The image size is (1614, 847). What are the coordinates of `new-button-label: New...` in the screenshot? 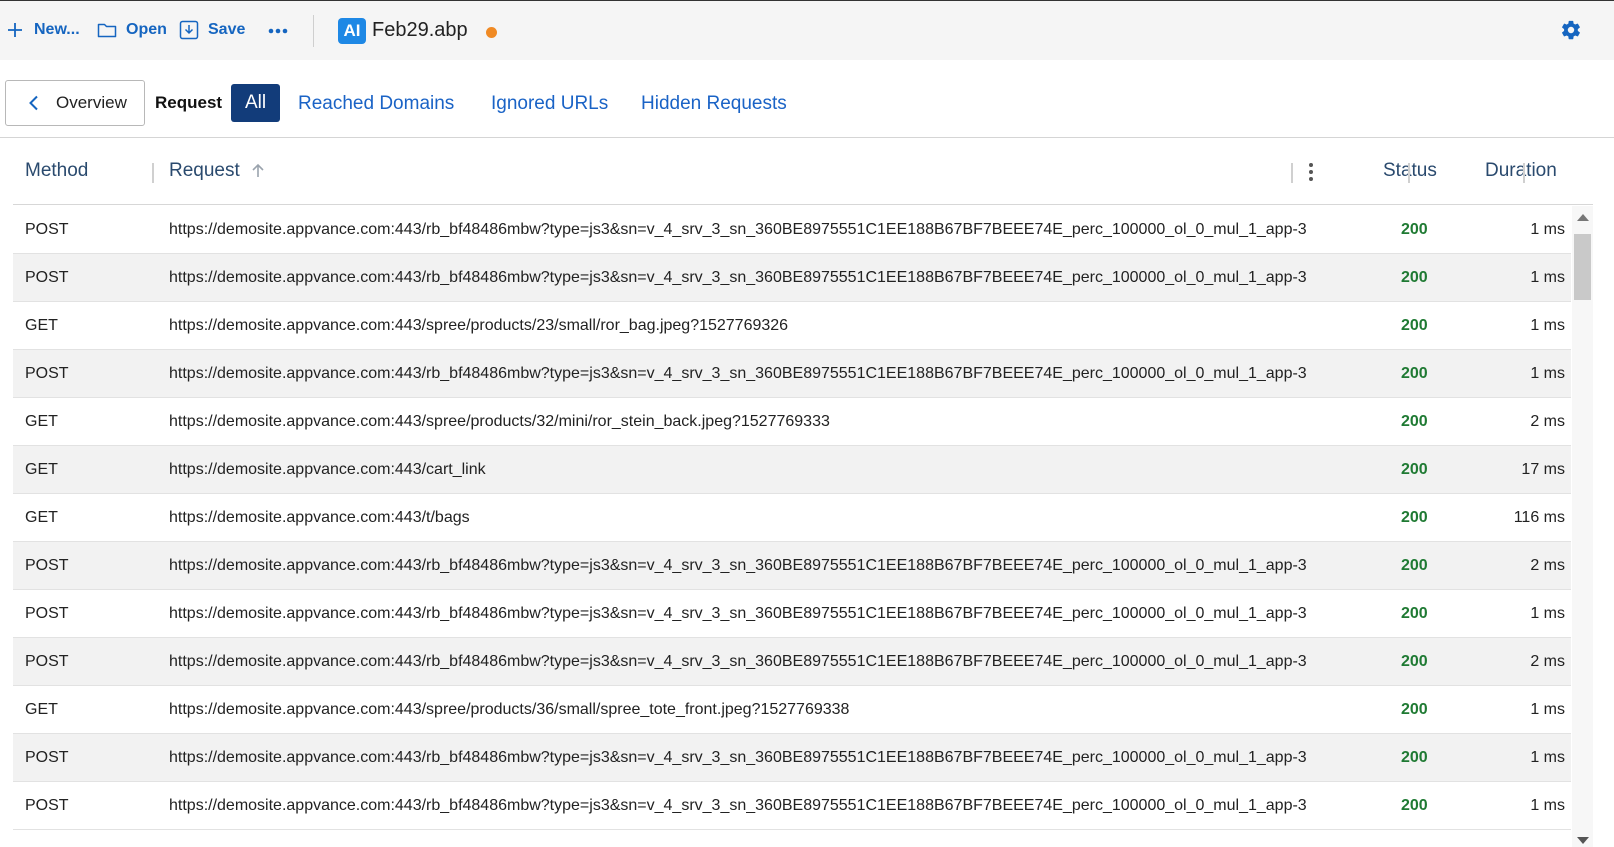 It's located at (57, 29).